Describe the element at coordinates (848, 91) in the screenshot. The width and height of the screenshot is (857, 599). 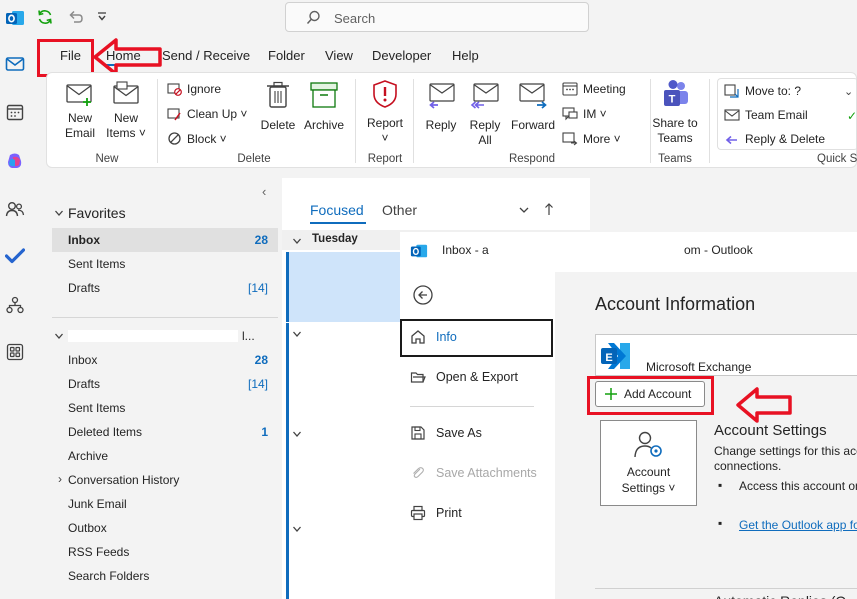
I see `quick-steps-scroll-up-icon: ⌄` at that location.